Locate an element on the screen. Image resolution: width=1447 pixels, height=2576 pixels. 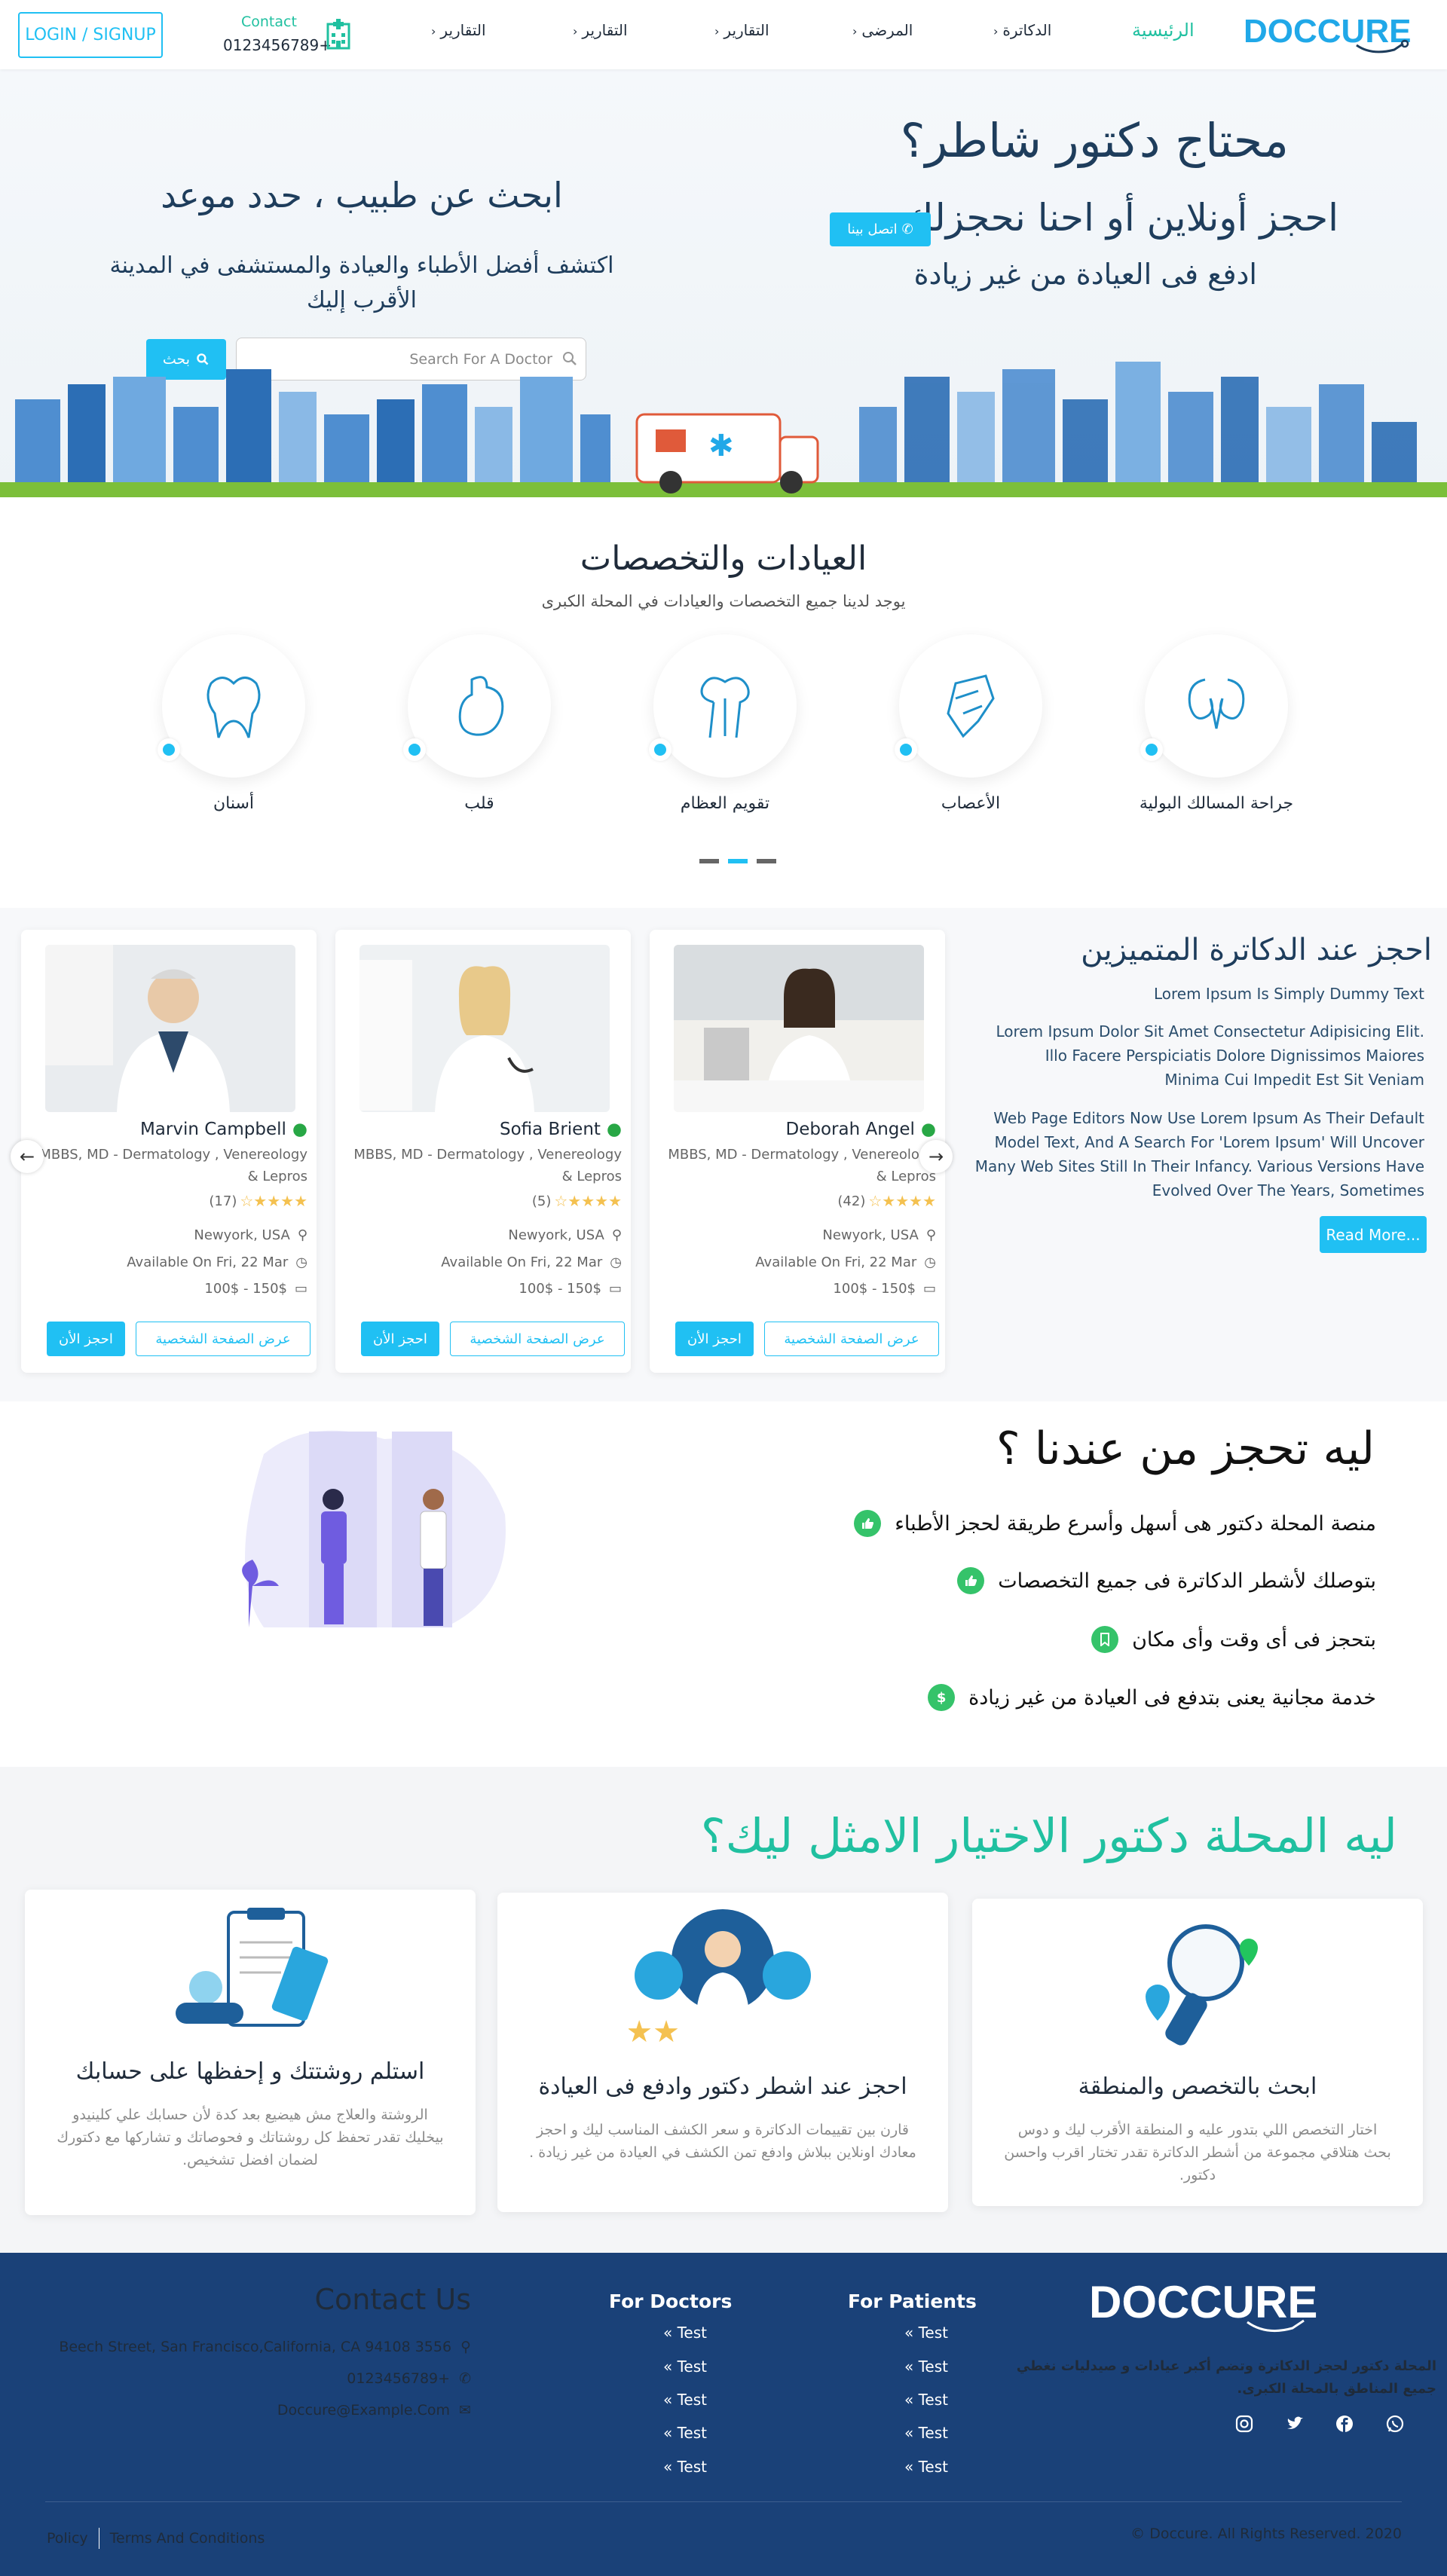
specialty-cardiology: قلب is located at coordinates (479, 723).